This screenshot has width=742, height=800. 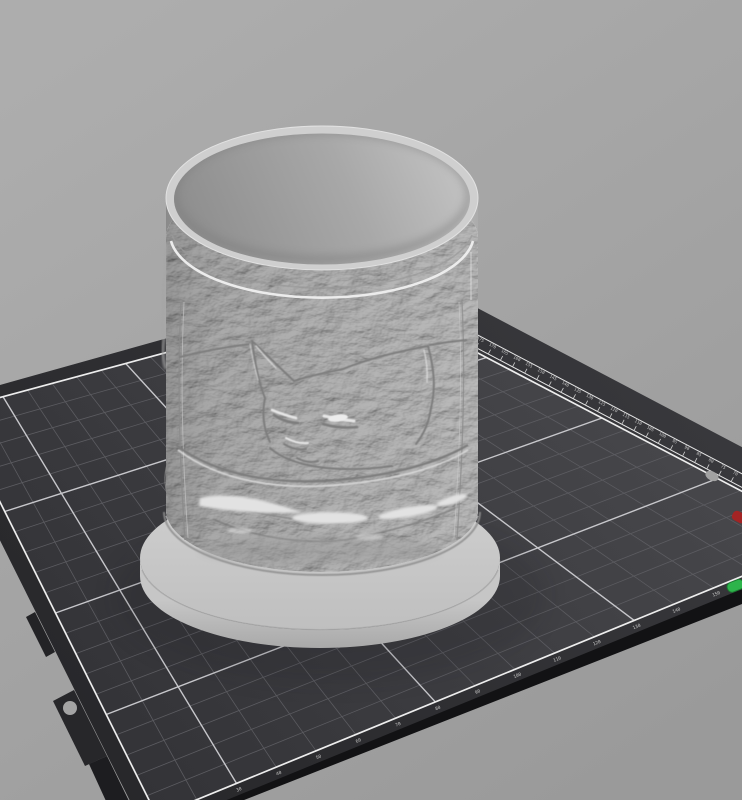 What do you see at coordinates (320, 550) in the screenshot?
I see `relief-lower-shading` at bounding box center [320, 550].